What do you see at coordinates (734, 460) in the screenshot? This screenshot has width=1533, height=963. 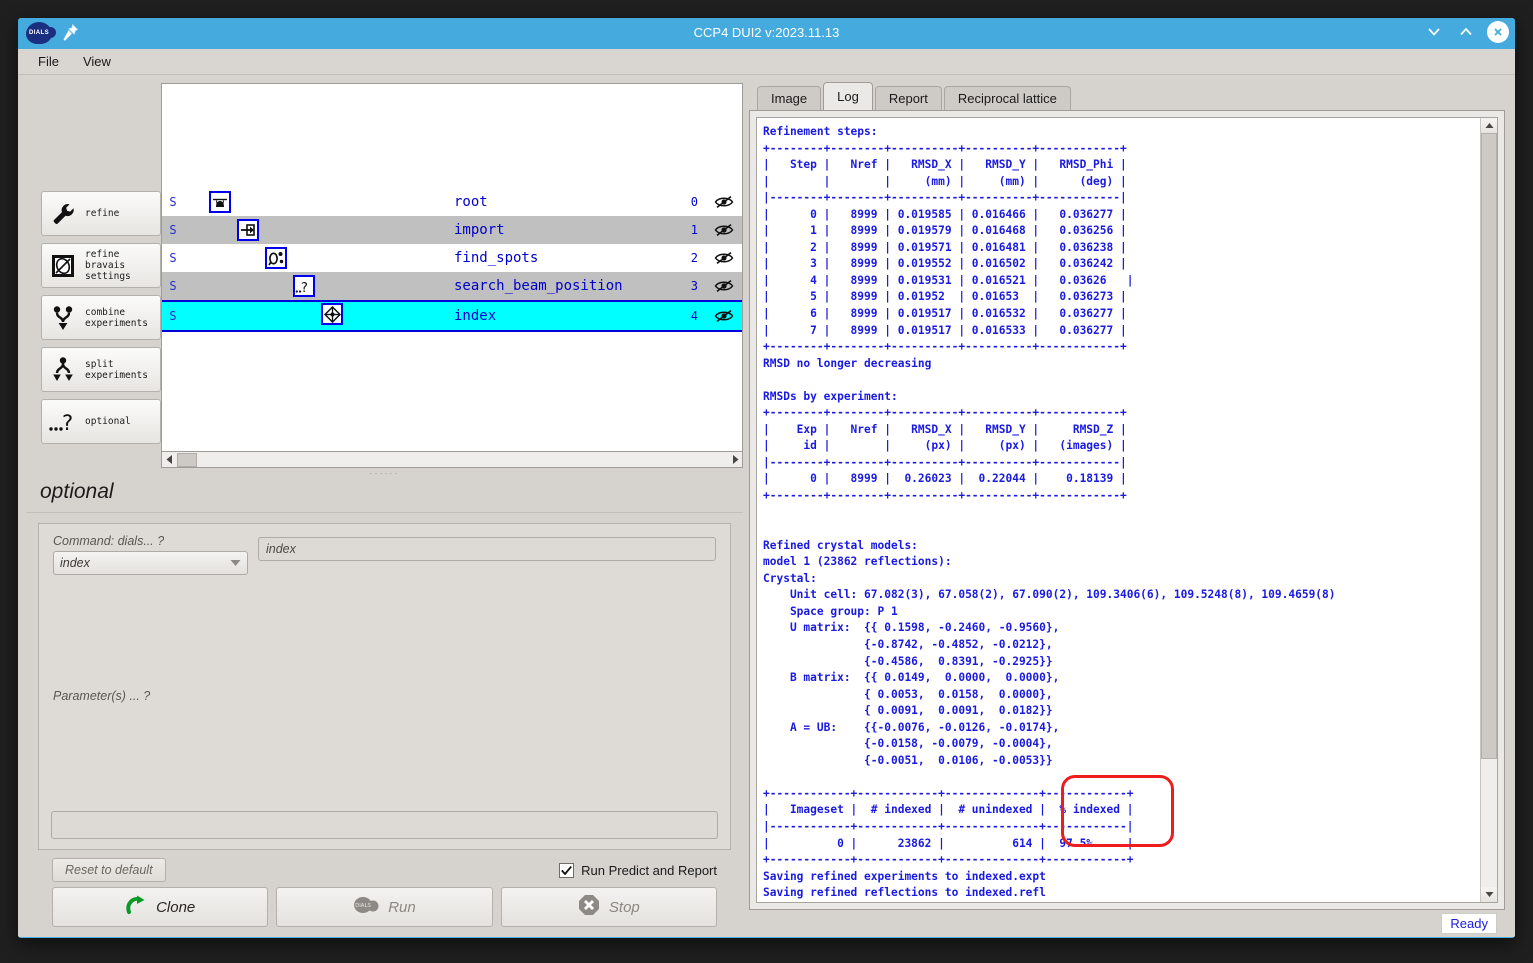 I see `scroll-right-arrow` at bounding box center [734, 460].